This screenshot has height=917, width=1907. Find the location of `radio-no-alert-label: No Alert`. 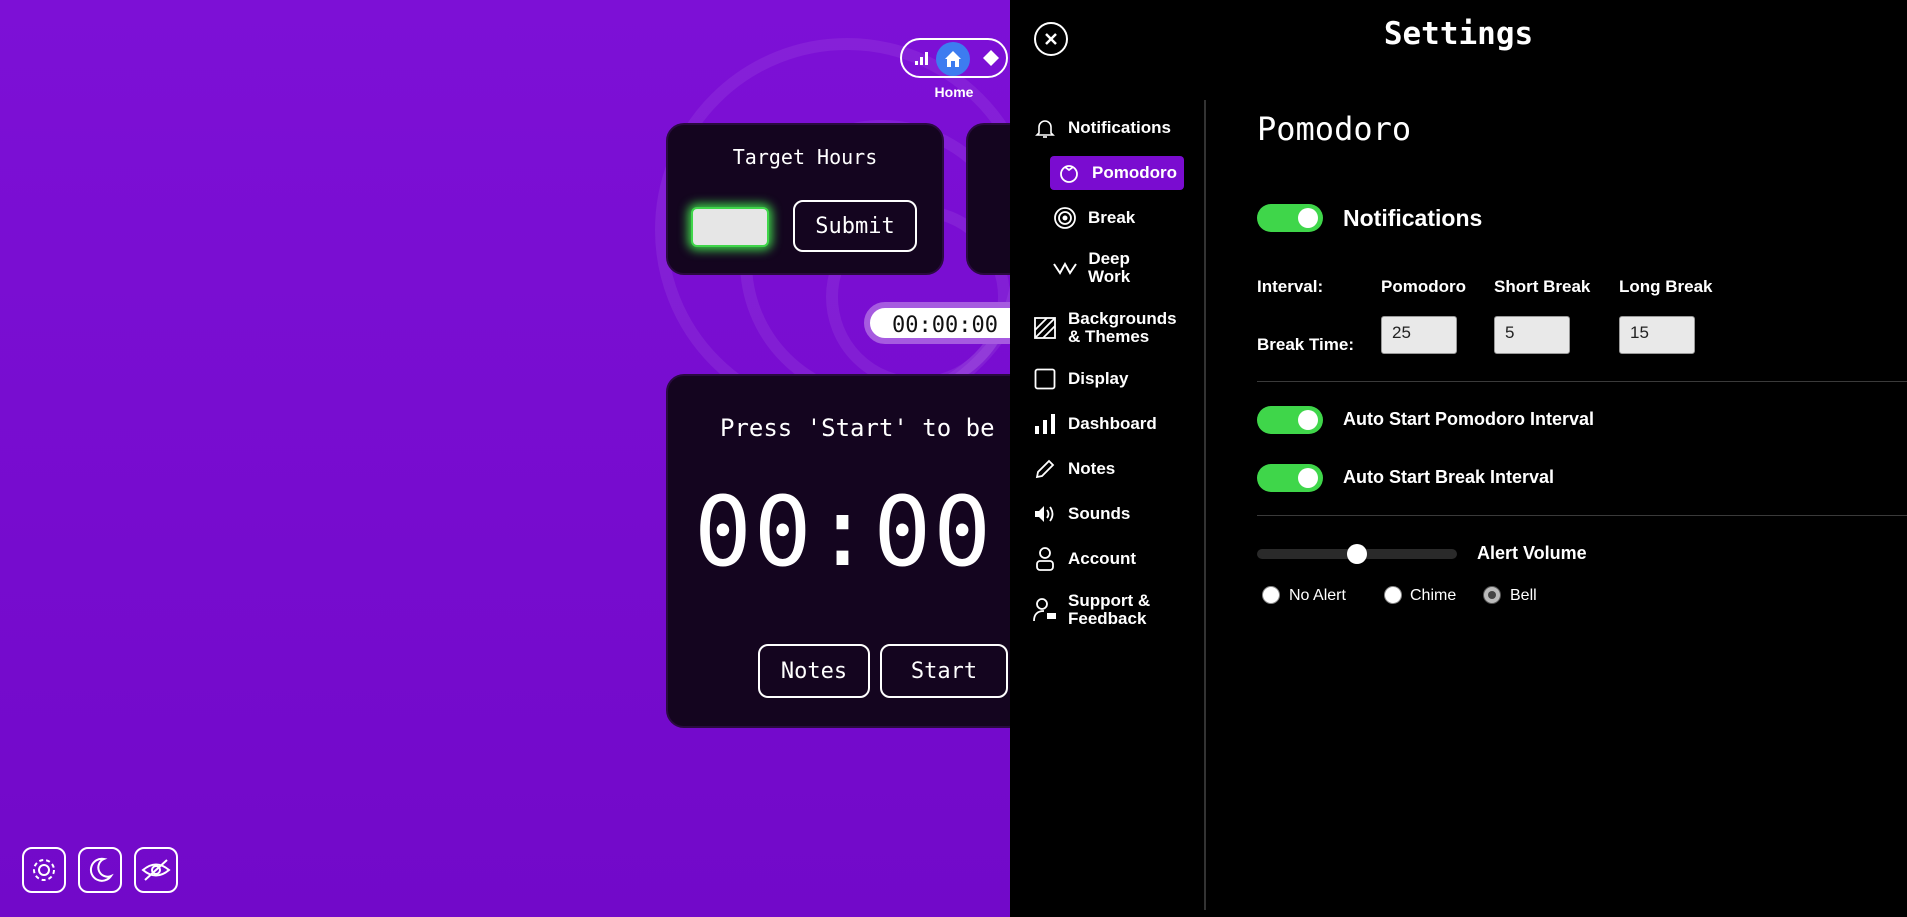

radio-no-alert-label: No Alert is located at coordinates (1317, 595).